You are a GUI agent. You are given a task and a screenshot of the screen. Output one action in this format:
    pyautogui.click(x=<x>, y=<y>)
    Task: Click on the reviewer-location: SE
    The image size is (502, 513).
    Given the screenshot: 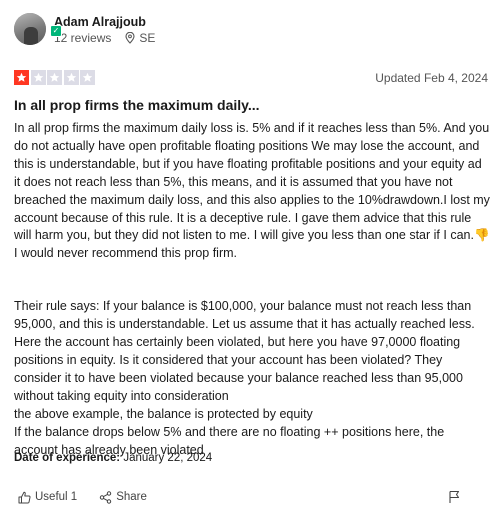 What is the action you would take?
    pyautogui.click(x=147, y=37)
    